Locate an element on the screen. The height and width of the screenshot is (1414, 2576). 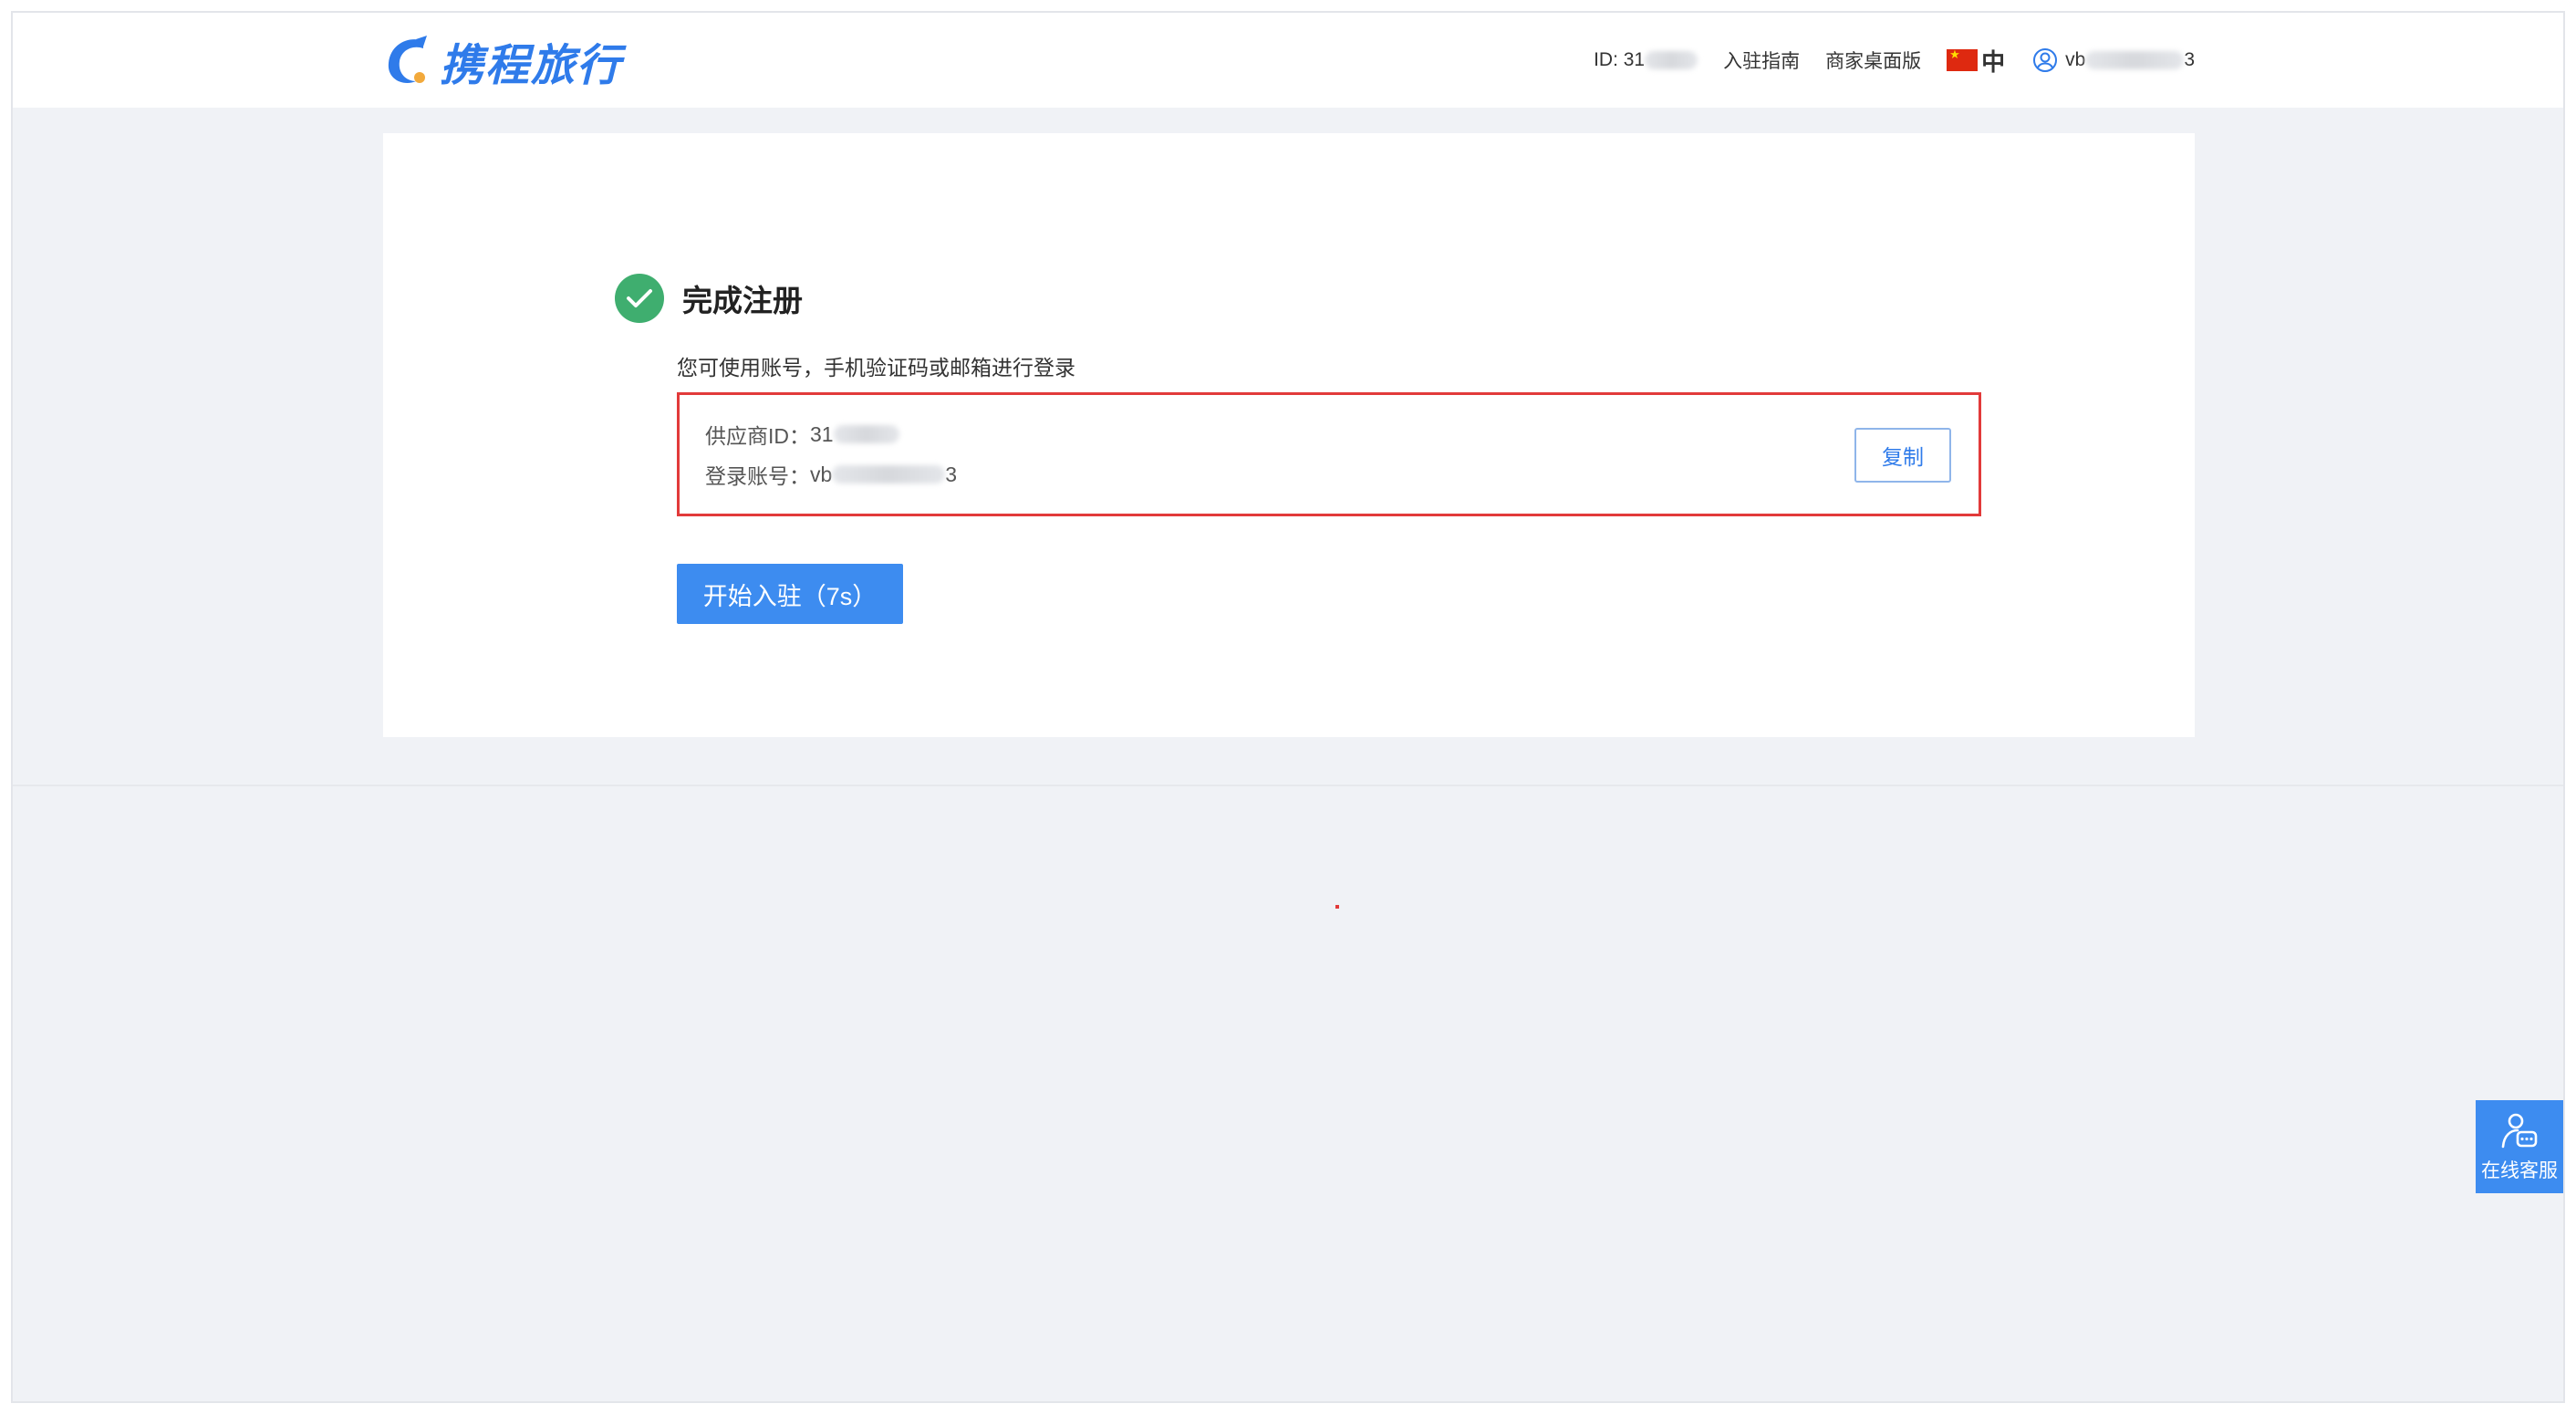
user-name-suffix: 3 is located at coordinates (2189, 59).